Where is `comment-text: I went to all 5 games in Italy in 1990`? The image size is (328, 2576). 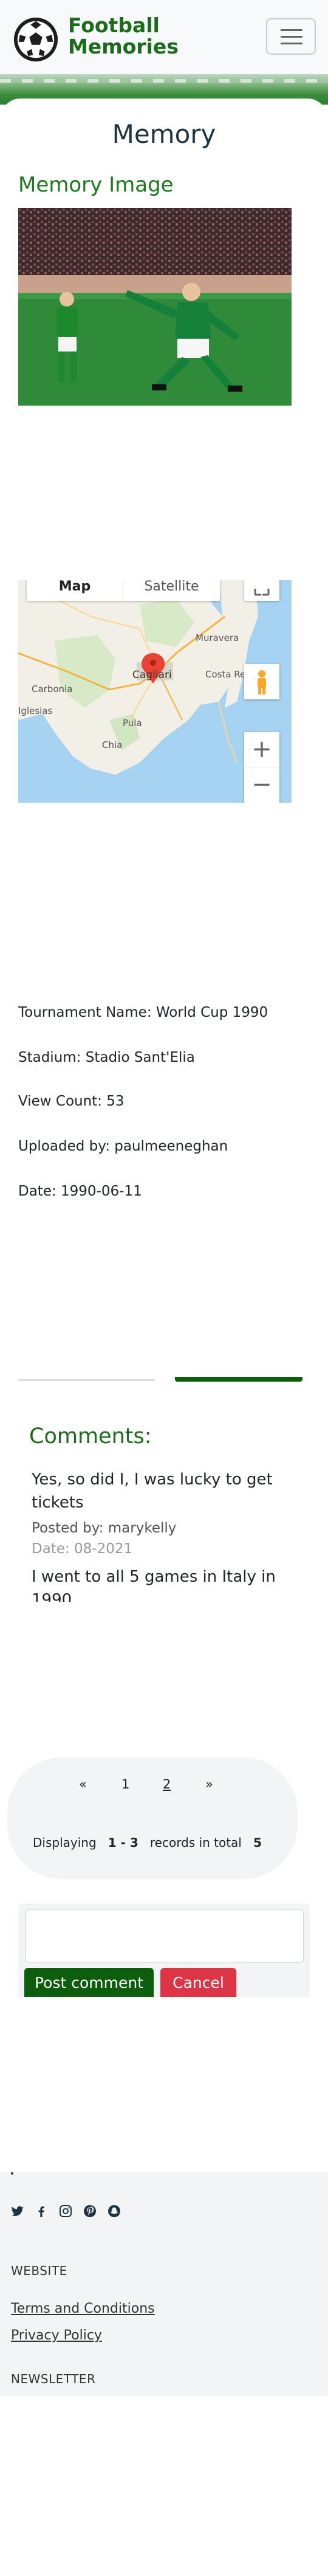 comment-text: I went to all 5 games in Italy in 1990 is located at coordinates (154, 1585).